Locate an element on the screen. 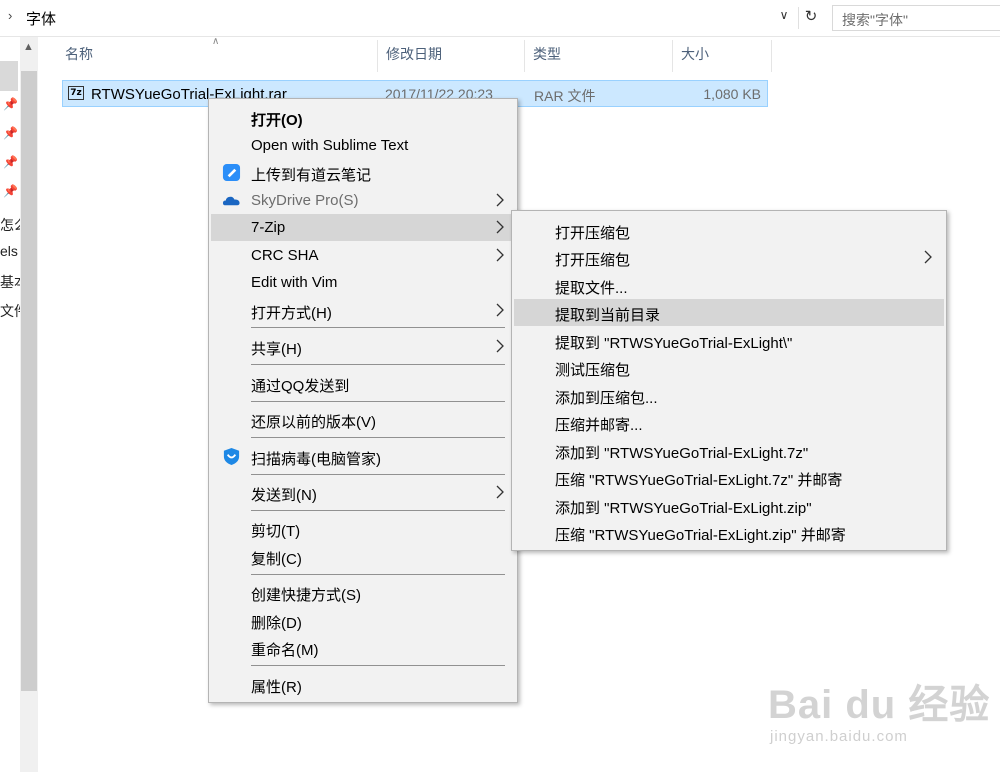  submenu-item-add-to-zip: 添加到 "RTWSYueGoTrial-ExLight.zip" is located at coordinates (729, 505).